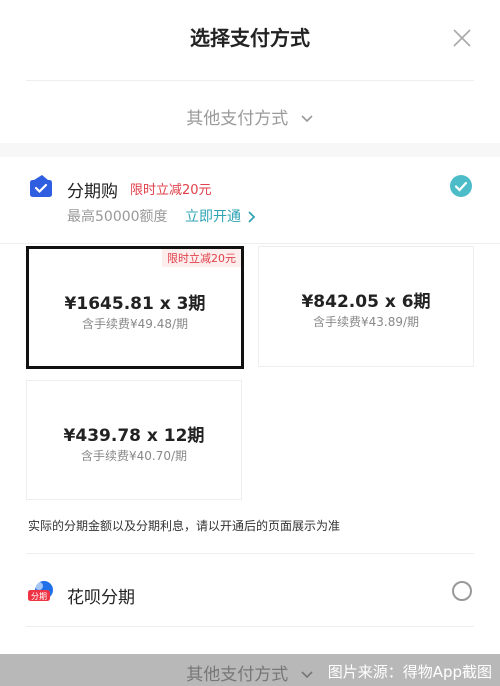 The height and width of the screenshot is (686, 500). I want to click on selected-check-icon, so click(461, 186).